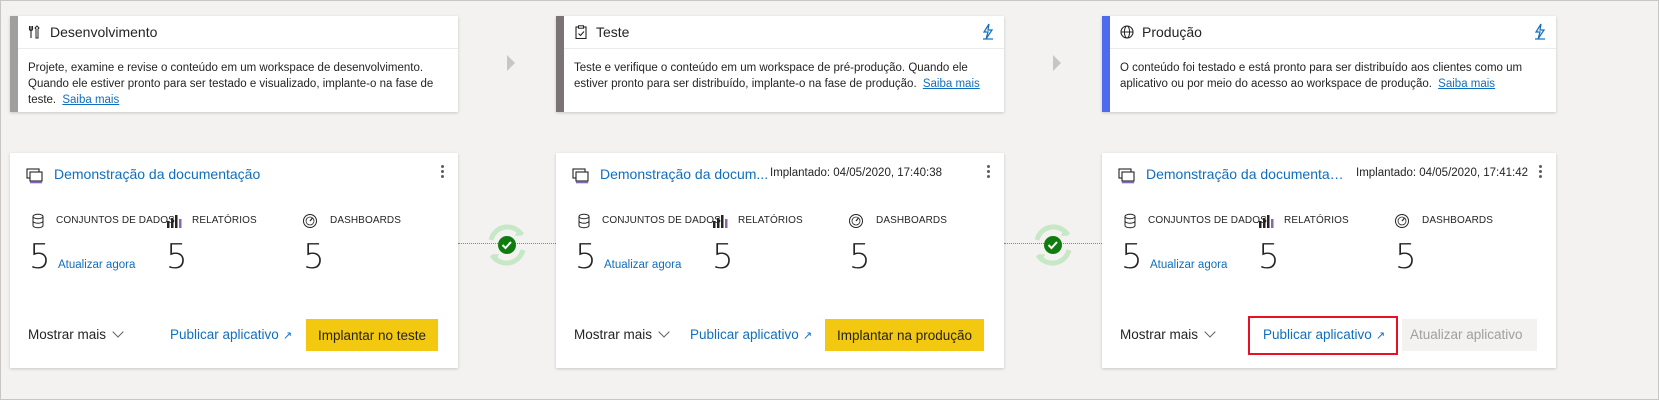 The width and height of the screenshot is (1659, 400). What do you see at coordinates (613, 32) in the screenshot?
I see `stage-title: Teste` at bounding box center [613, 32].